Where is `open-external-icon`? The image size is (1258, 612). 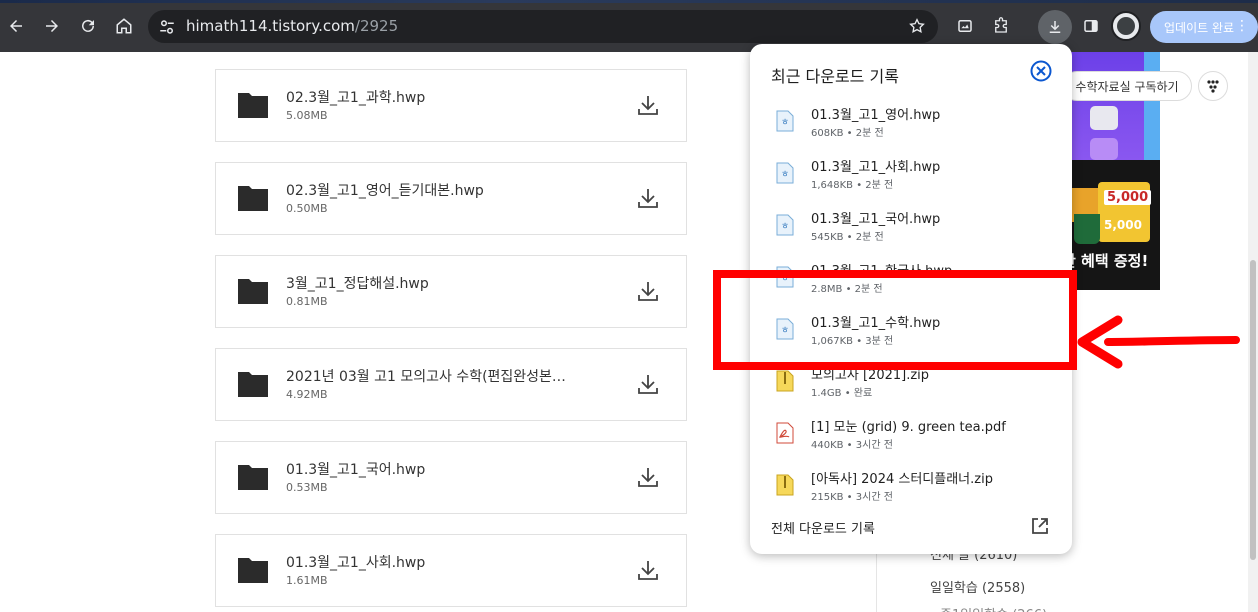
open-external-icon is located at coordinates (1040, 526).